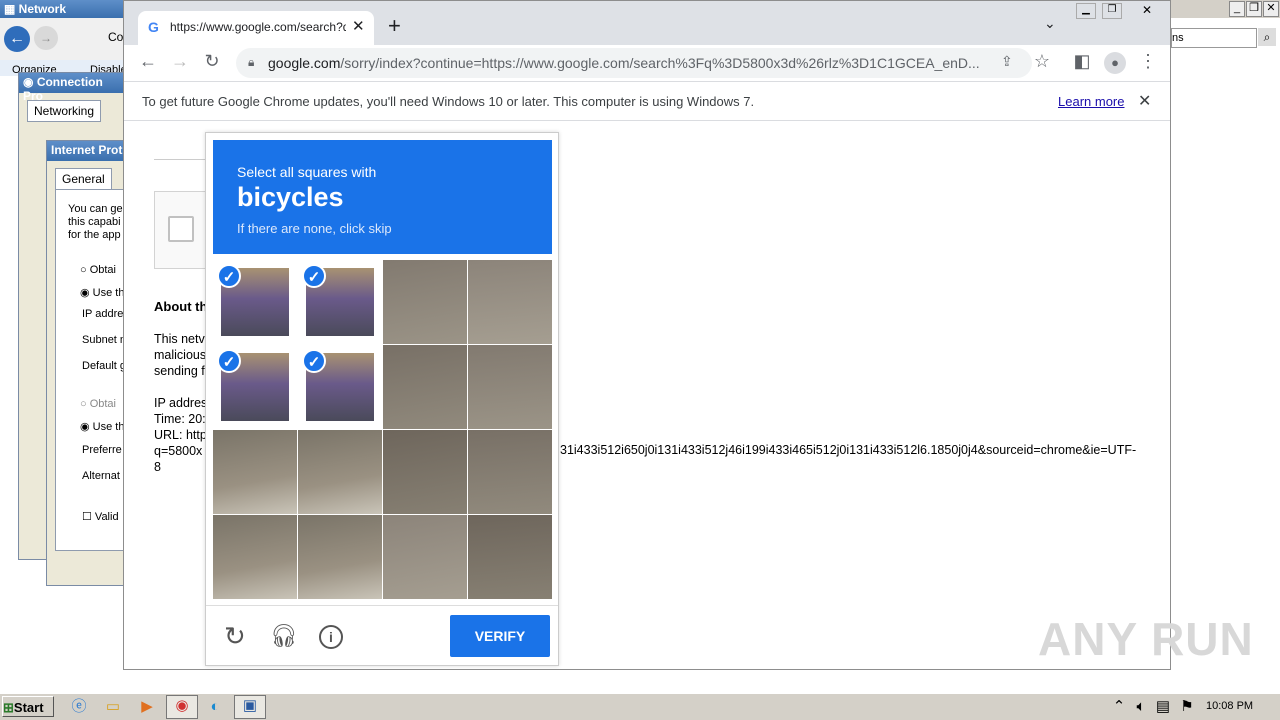 This screenshot has width=1280, height=720. What do you see at coordinates (83, 179) in the screenshot?
I see `tab-general: General` at bounding box center [83, 179].